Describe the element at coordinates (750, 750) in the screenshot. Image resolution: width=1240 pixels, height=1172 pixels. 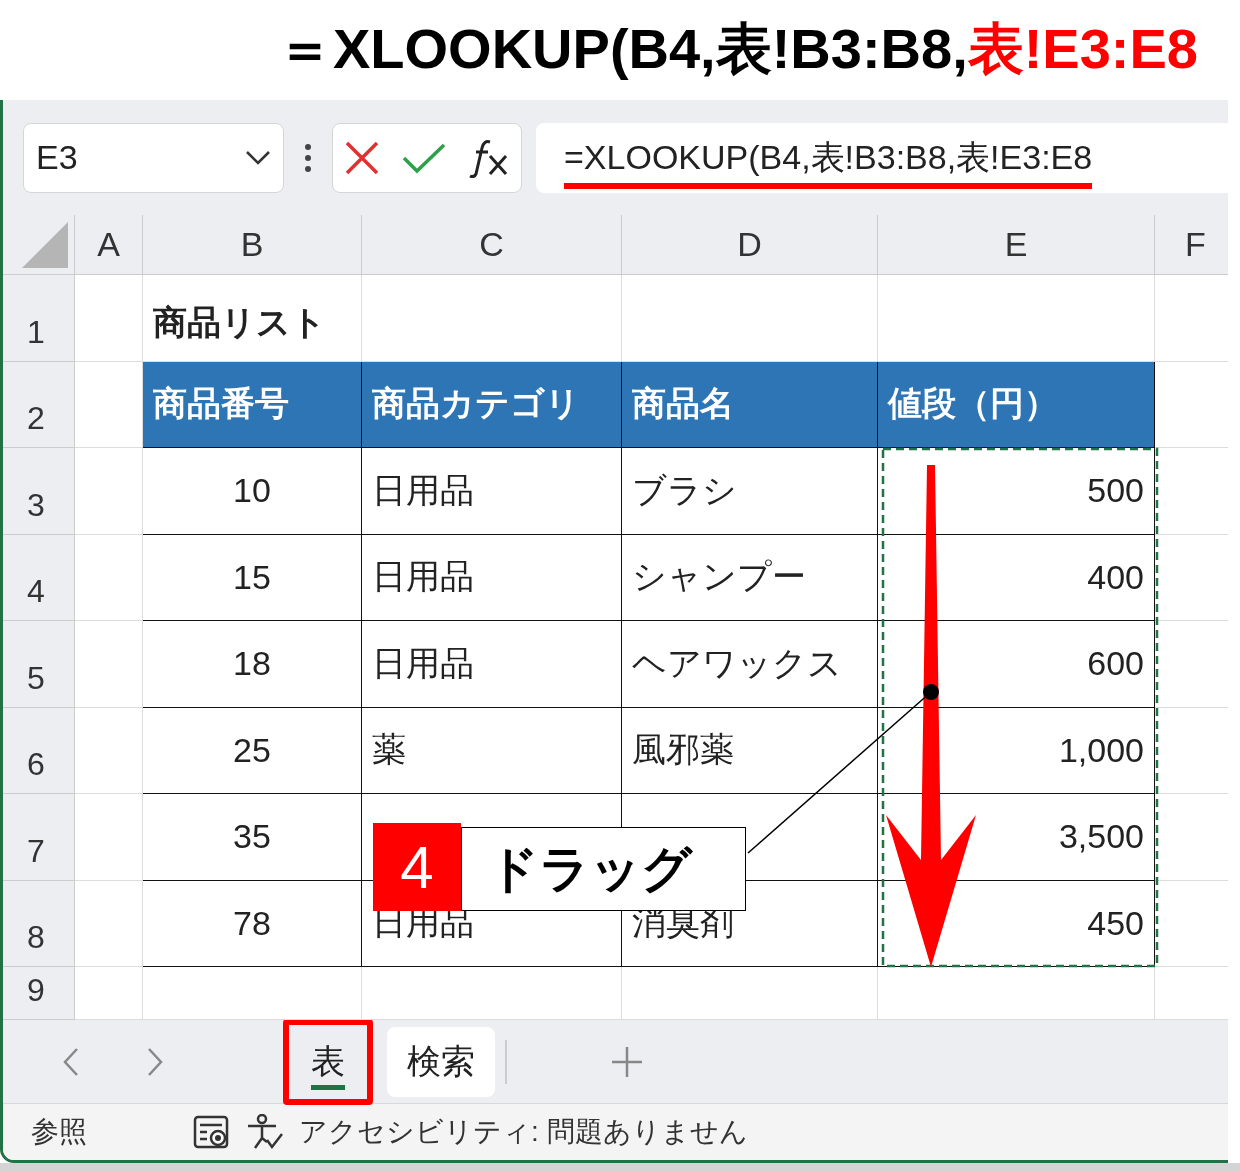
I see `table-cell: 風邪薬` at that location.